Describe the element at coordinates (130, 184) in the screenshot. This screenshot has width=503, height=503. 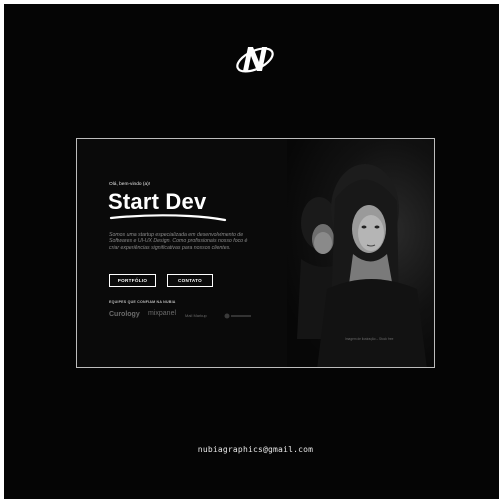
I see `greeting-text: Olá, bem-vindo (a)!` at that location.